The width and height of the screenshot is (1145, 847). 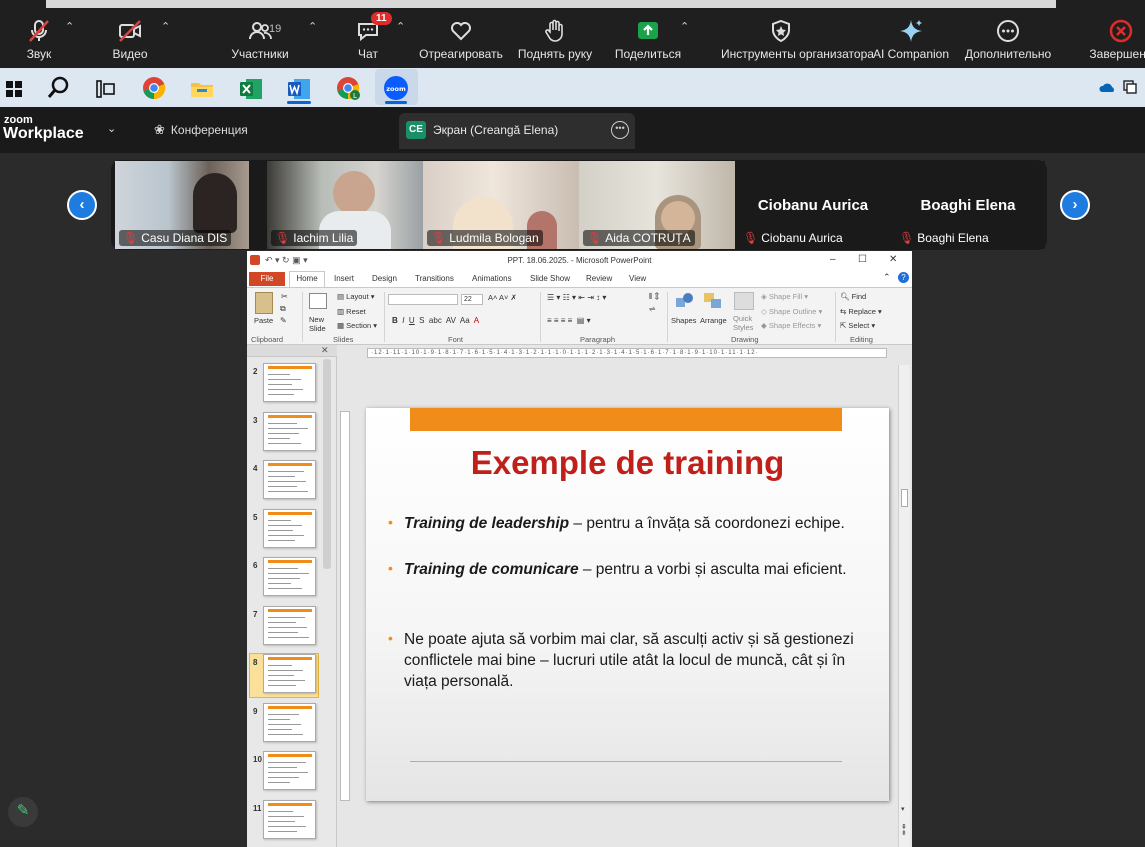 What do you see at coordinates (165, 26) in the screenshot?
I see `video-options-caret: ⌃` at bounding box center [165, 26].